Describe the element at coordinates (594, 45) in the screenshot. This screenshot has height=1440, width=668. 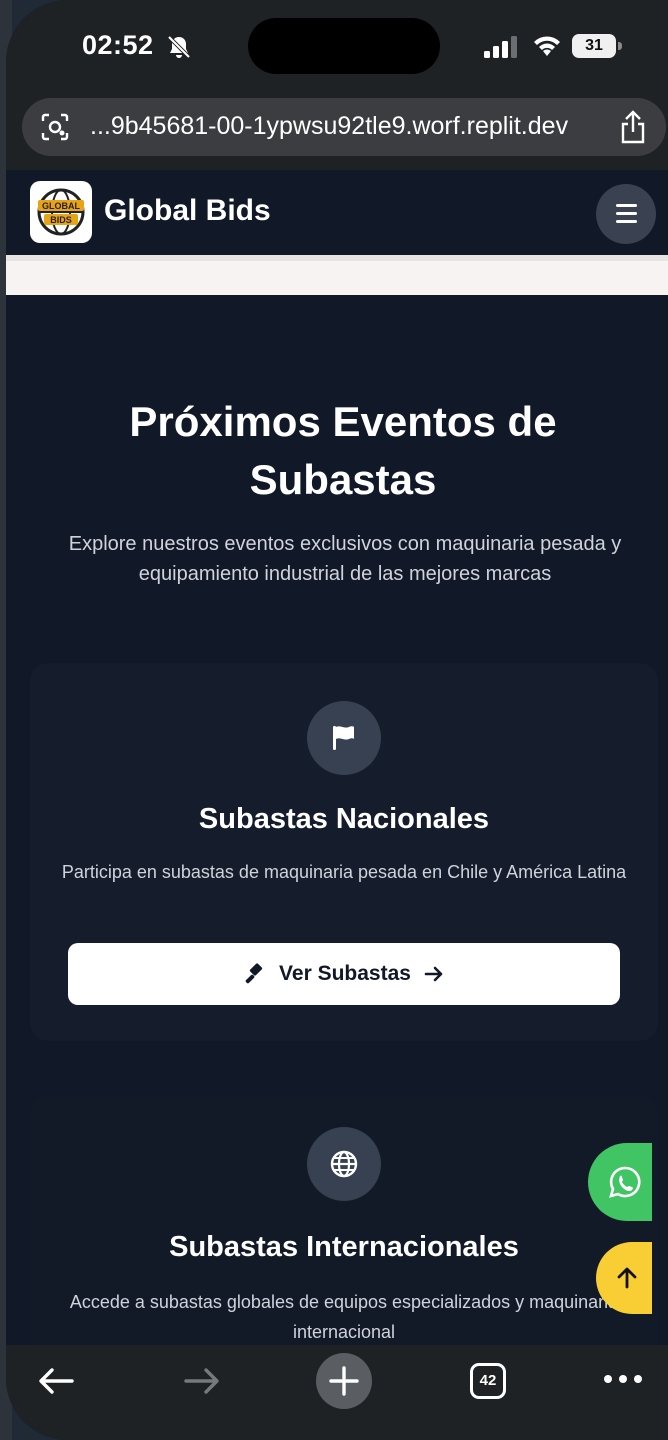
I see `battery-level: 31` at that location.